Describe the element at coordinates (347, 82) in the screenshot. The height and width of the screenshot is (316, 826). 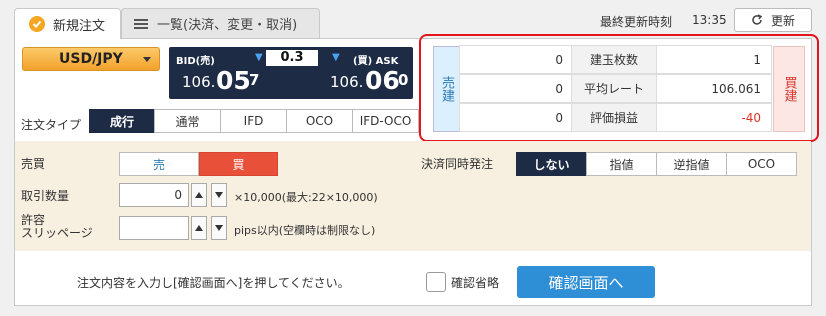
I see `ask-price-head: 106.` at that location.